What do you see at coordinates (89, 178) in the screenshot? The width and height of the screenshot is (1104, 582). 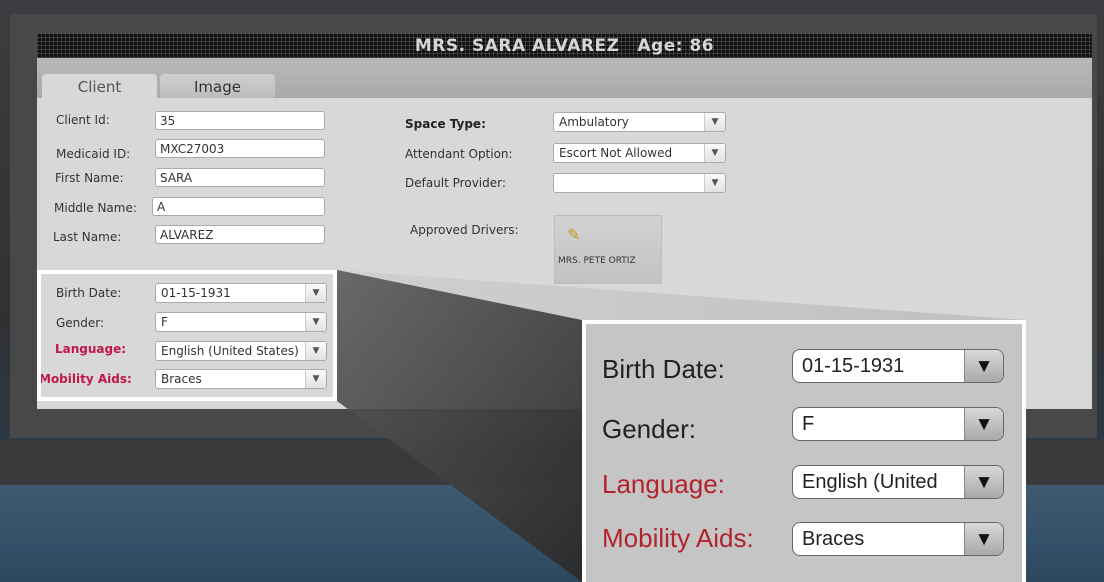 I see `first-name-label: First Name:` at bounding box center [89, 178].